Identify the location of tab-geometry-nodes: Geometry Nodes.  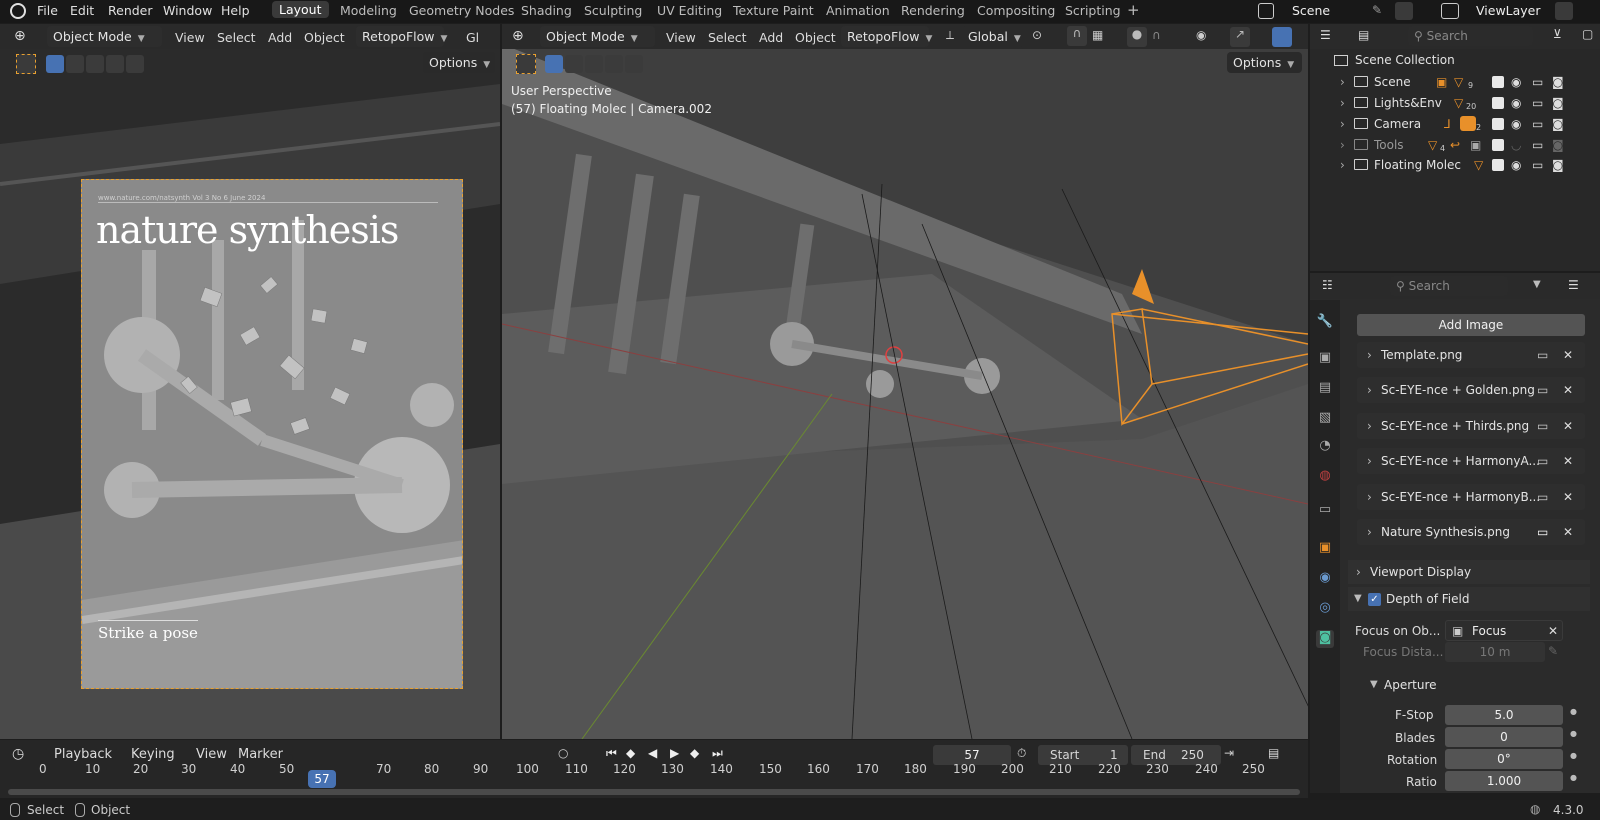
(461, 10).